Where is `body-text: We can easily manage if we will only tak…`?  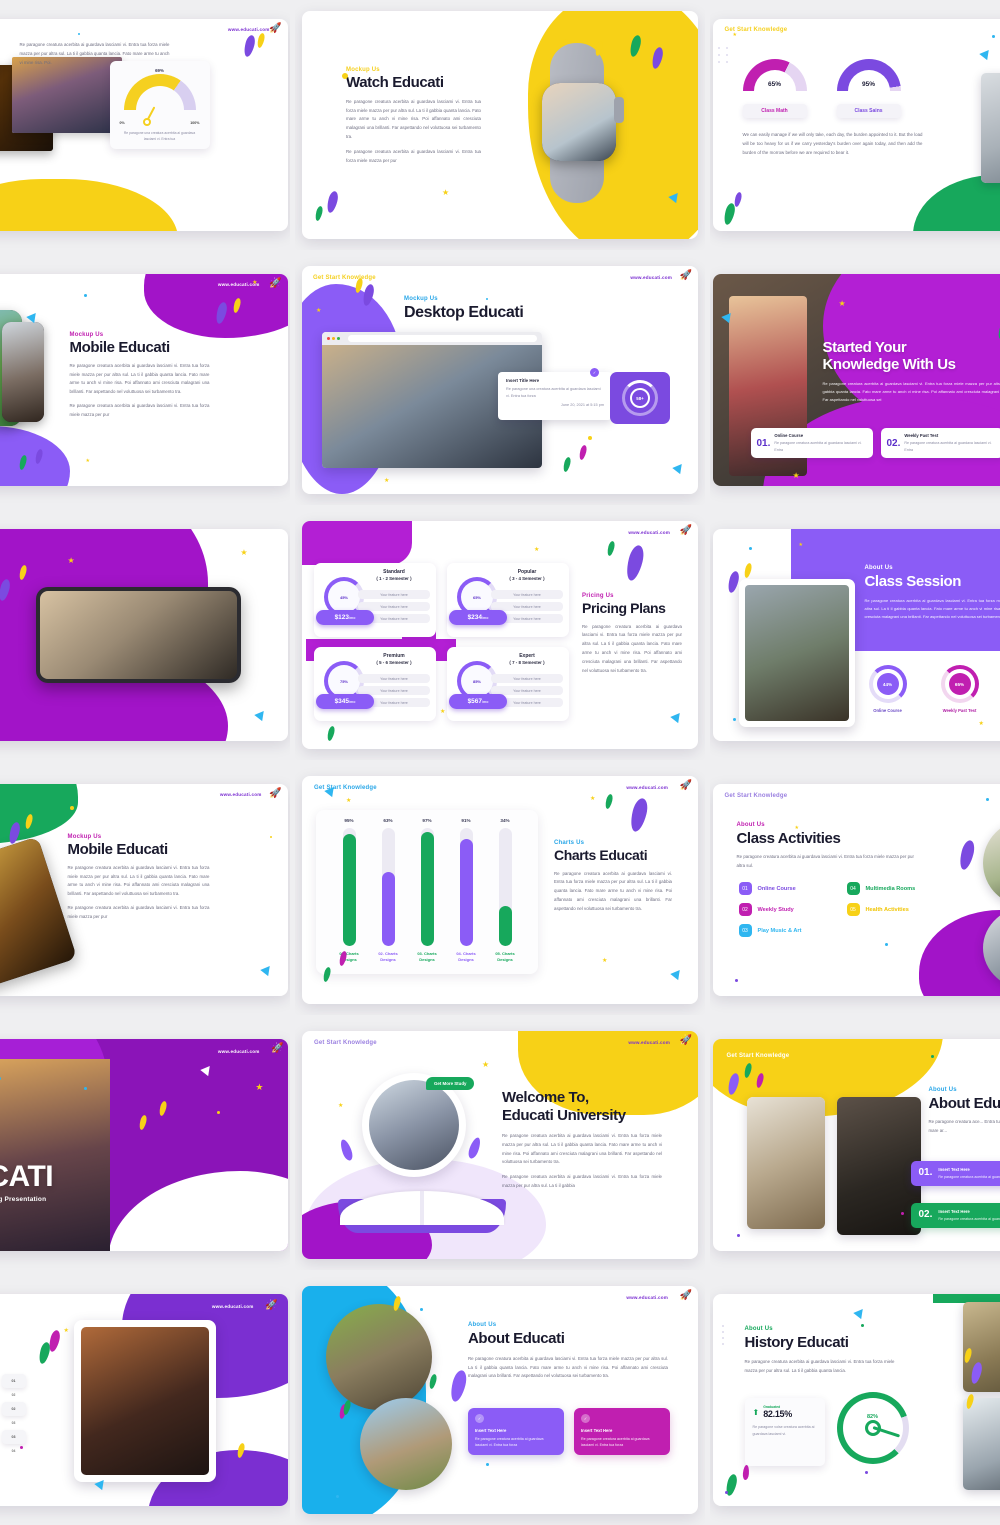 body-text: We can easily manage if we will only tak… is located at coordinates (833, 144).